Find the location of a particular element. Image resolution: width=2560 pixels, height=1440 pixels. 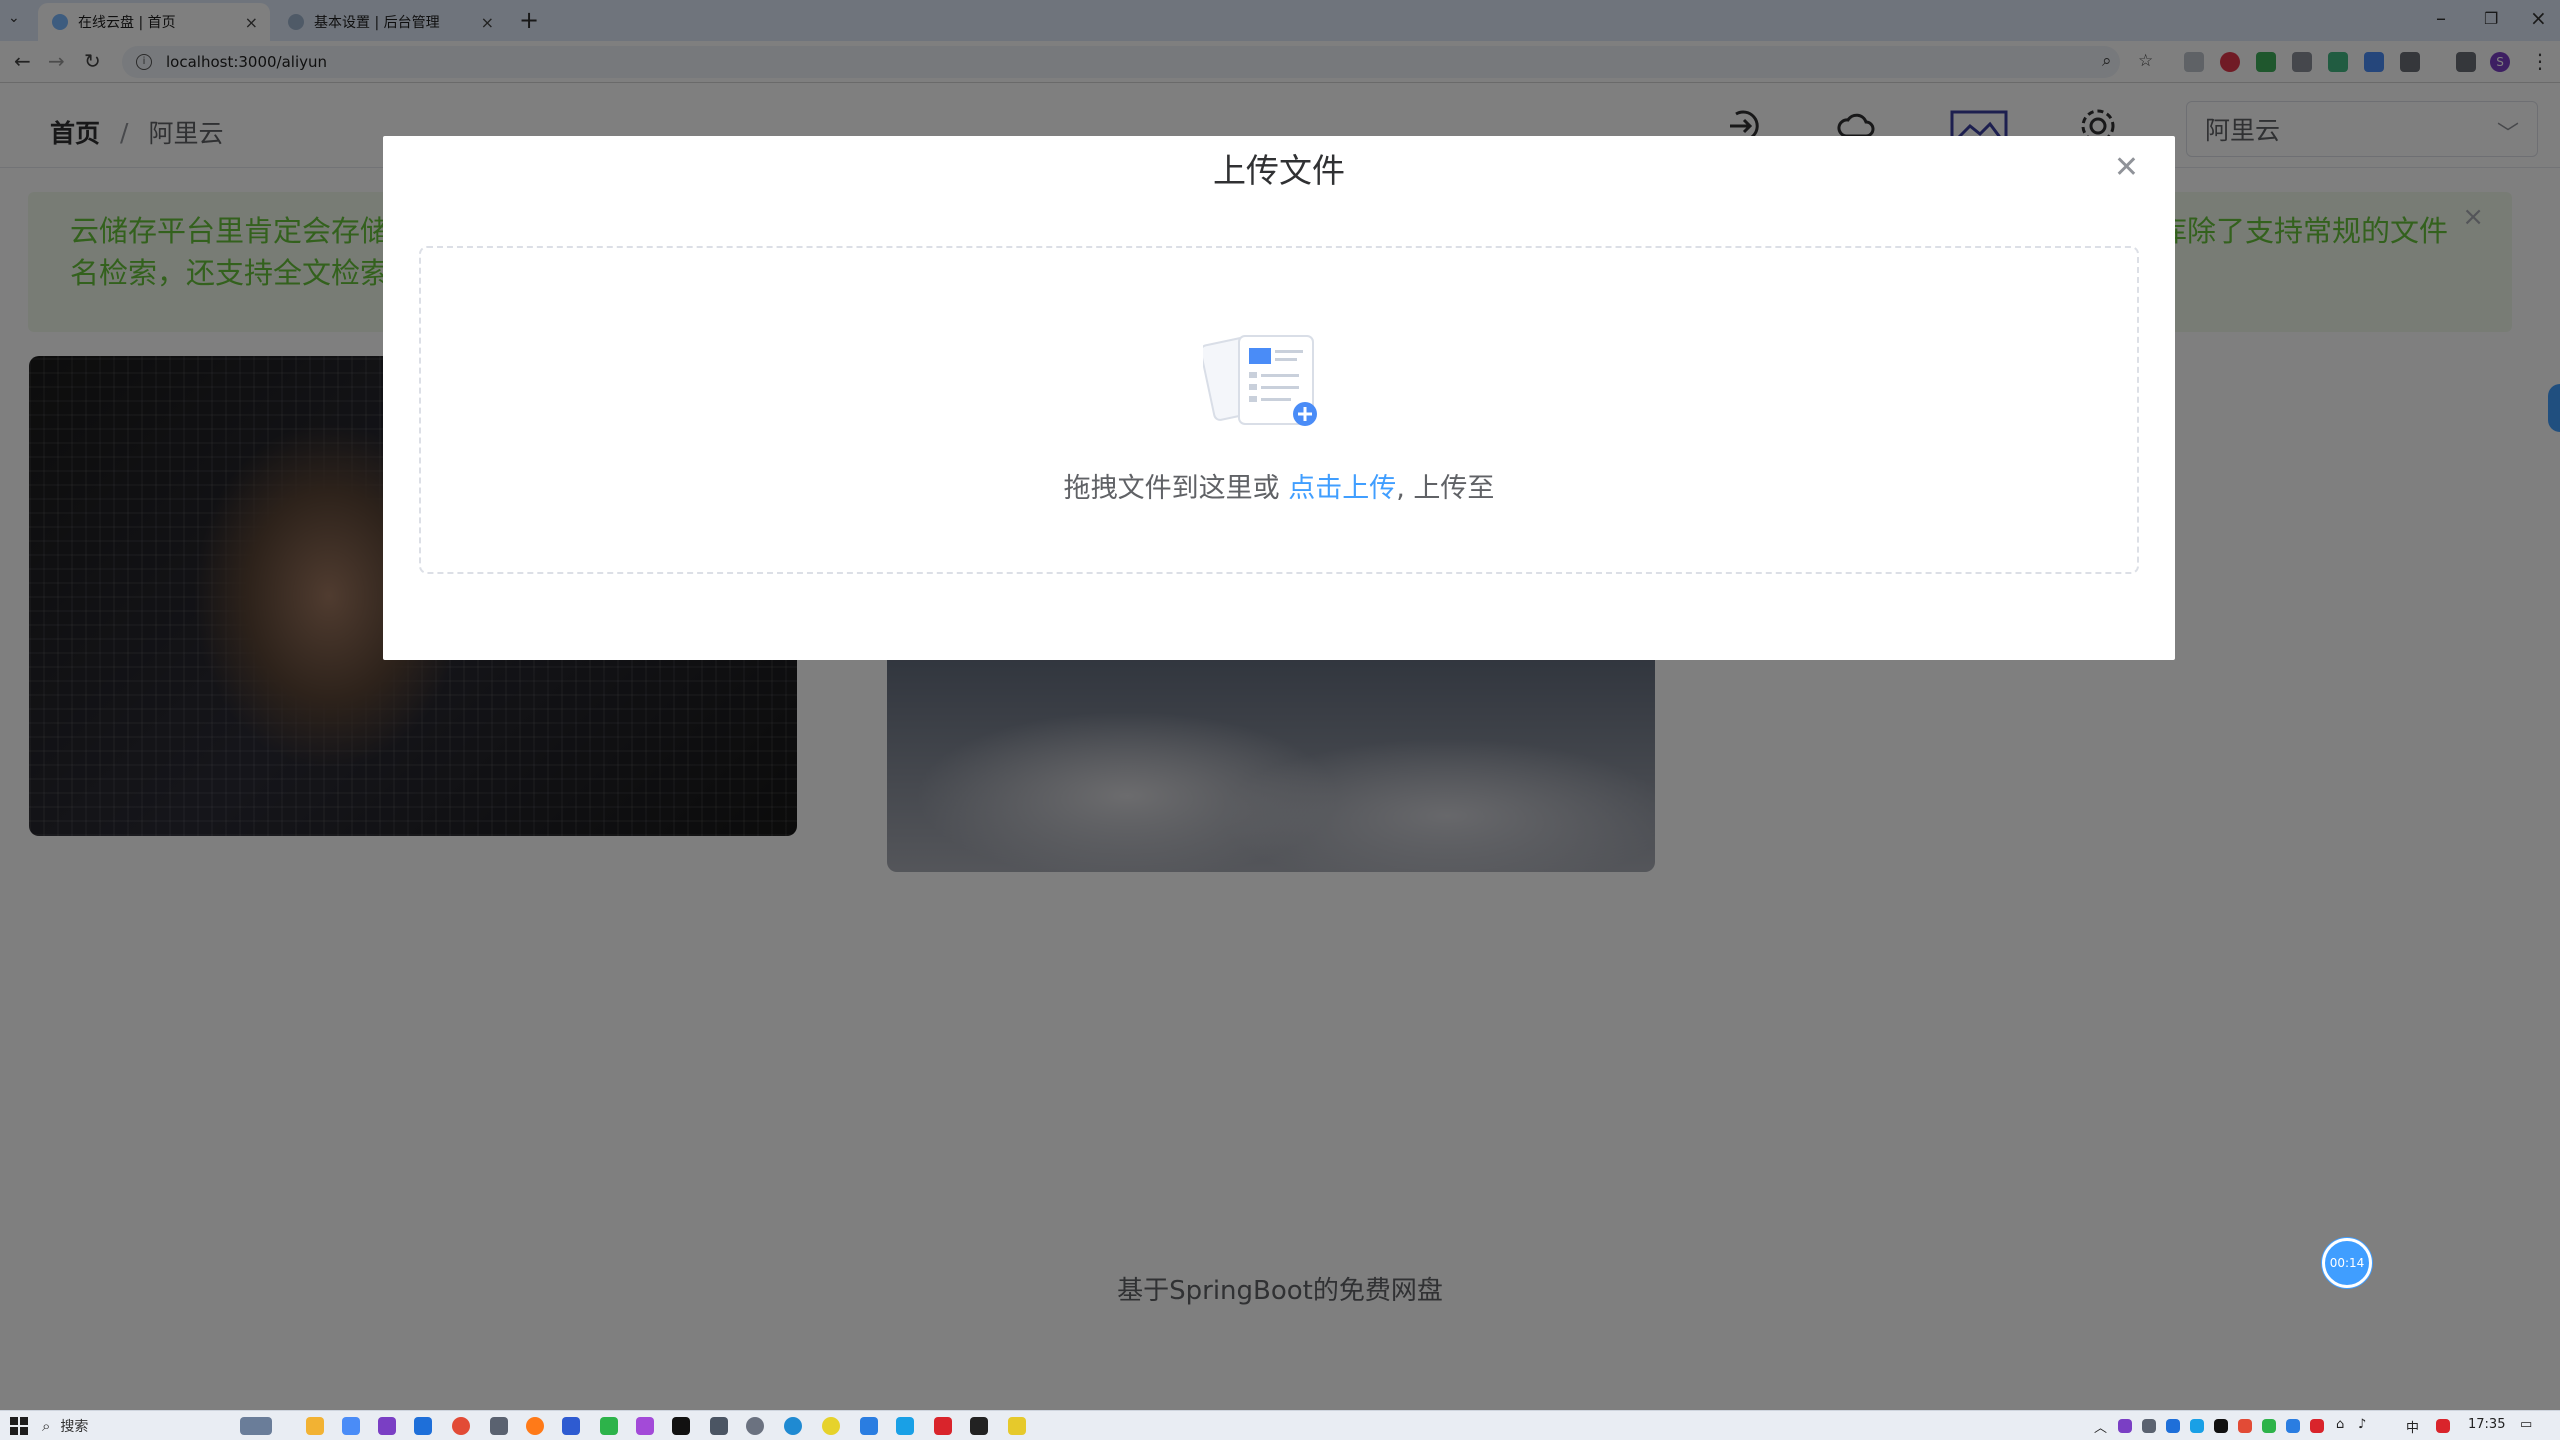

file-explorer-icon is located at coordinates (315, 1426).